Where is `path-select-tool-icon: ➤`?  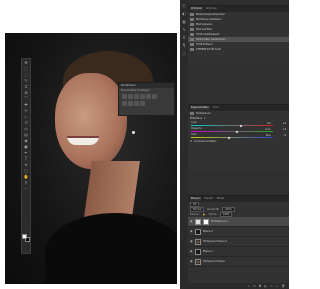 path-select-tool-icon: ➤ is located at coordinates (26, 165).